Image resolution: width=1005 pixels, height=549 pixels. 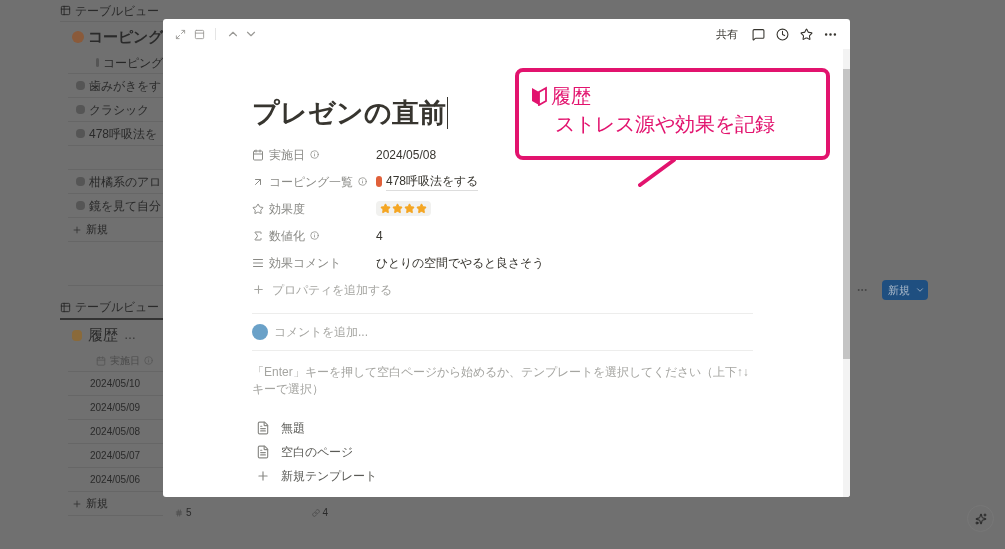 What do you see at coordinates (325, 513) in the screenshot?
I see `column-summary: 4` at bounding box center [325, 513].